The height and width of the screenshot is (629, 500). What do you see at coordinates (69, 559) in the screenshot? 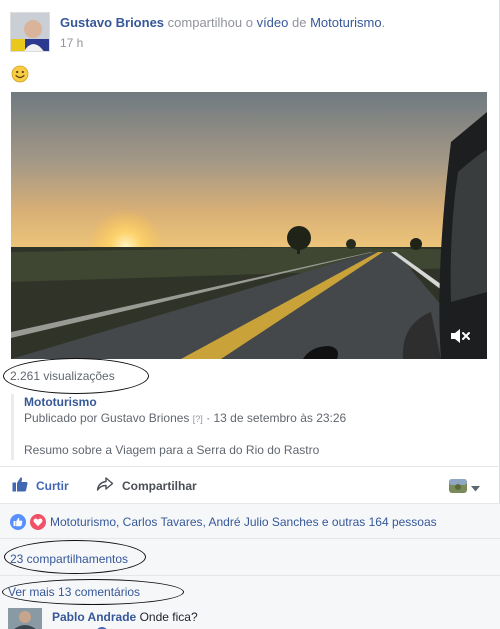
I see `shares-count-link: 23 compartilhamentos` at bounding box center [69, 559].